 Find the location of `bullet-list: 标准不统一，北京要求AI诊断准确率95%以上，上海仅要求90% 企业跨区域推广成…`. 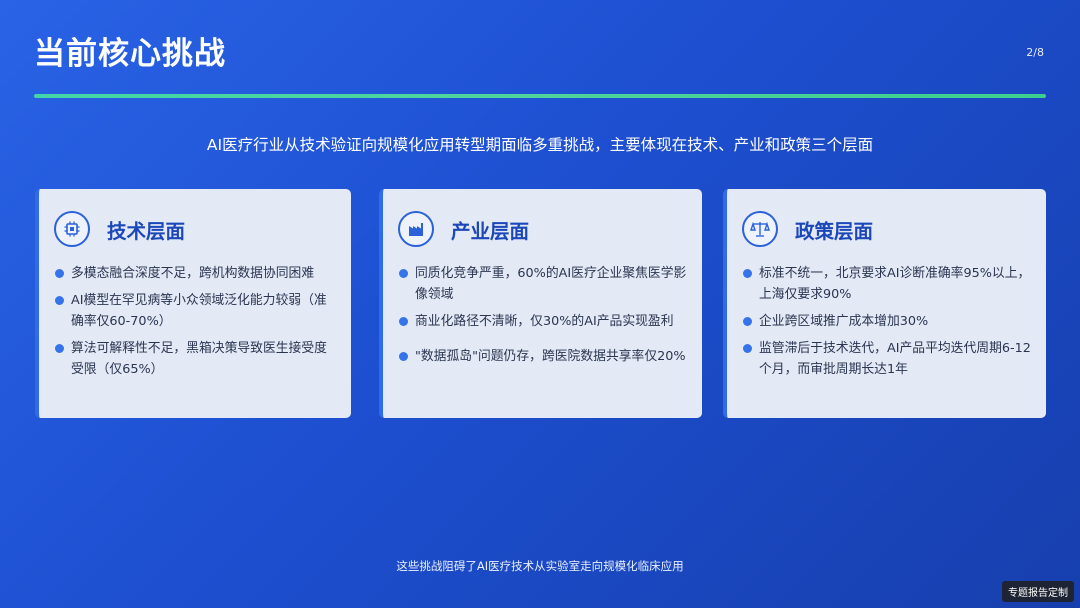

bullet-list: 标准不统一，北京要求AI诊断准确率95%以上，上海仅要求90% 企业跨区域推广成… is located at coordinates (887, 324).